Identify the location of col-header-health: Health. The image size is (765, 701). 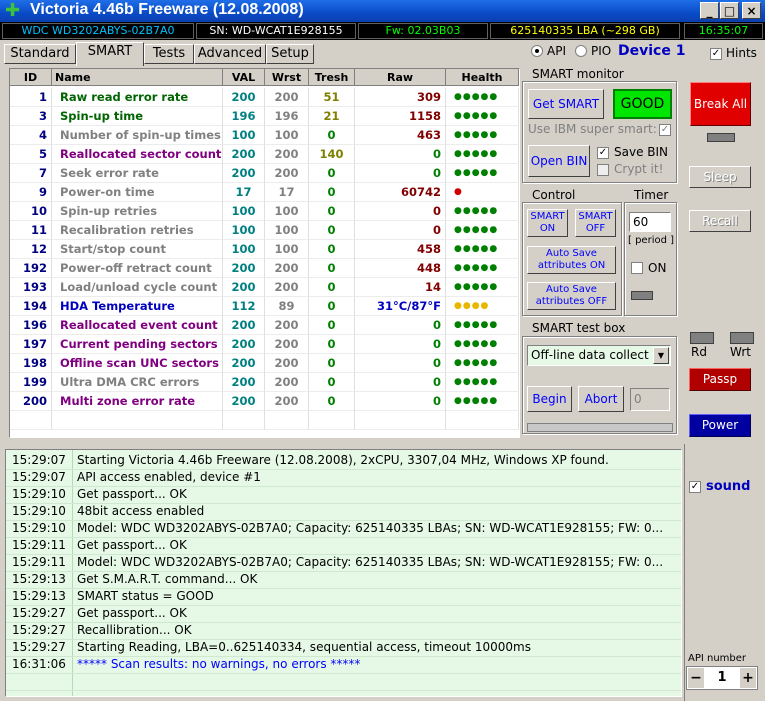
(482, 77).